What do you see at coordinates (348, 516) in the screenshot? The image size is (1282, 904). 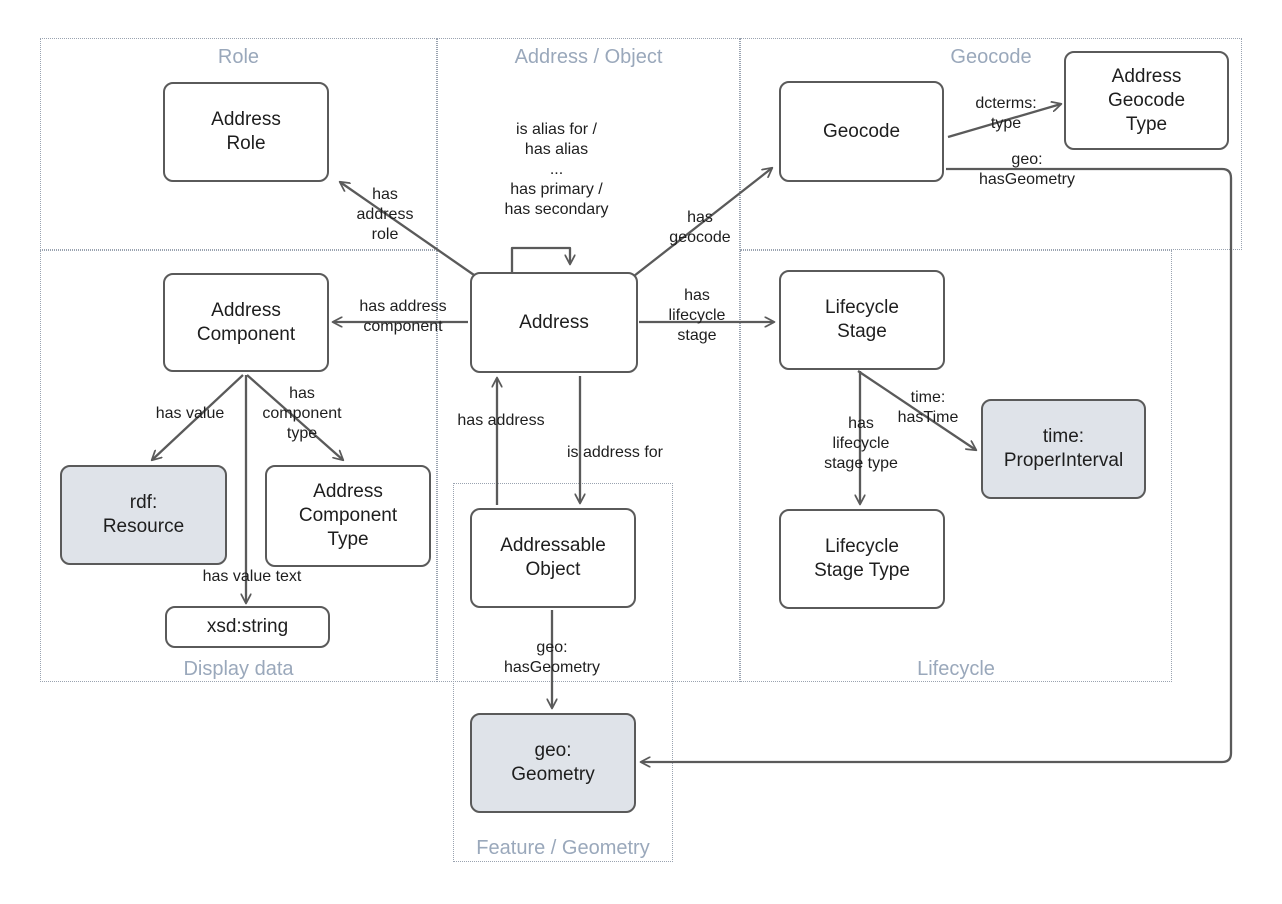 I see `node-address-component-type: Address Component Type` at bounding box center [348, 516].